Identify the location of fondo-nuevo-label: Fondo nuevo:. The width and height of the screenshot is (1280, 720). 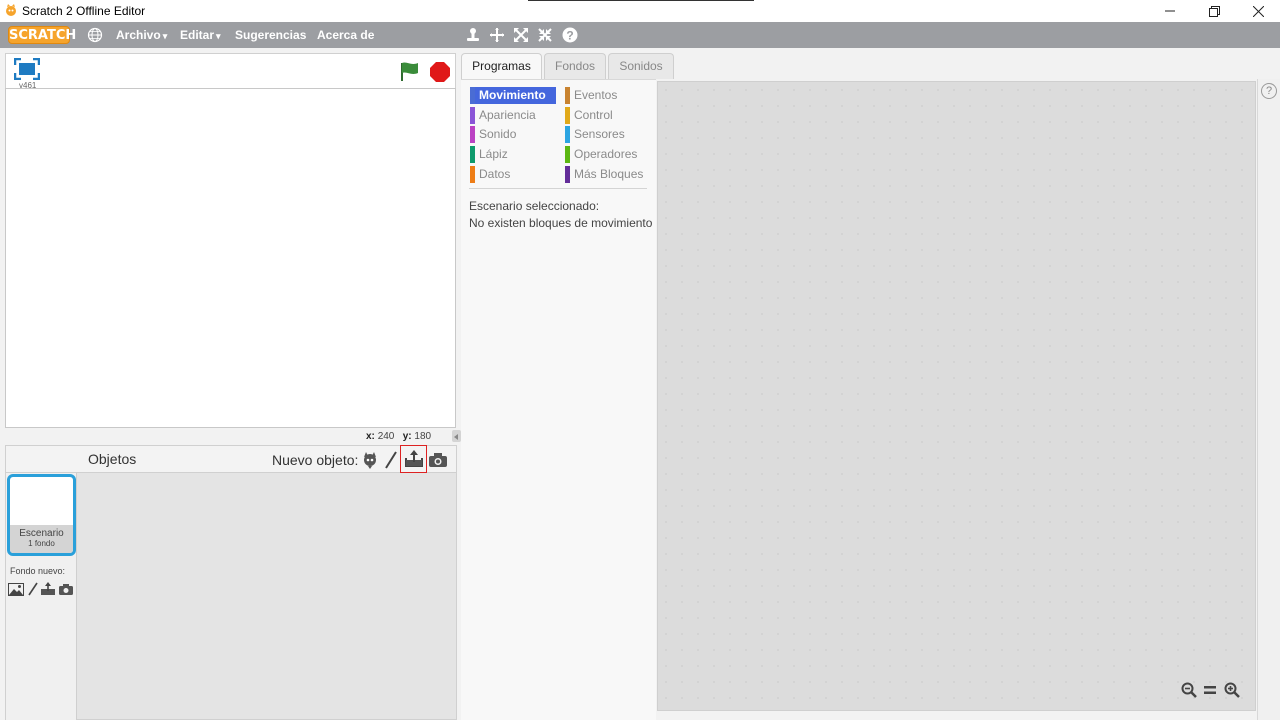
(38, 571).